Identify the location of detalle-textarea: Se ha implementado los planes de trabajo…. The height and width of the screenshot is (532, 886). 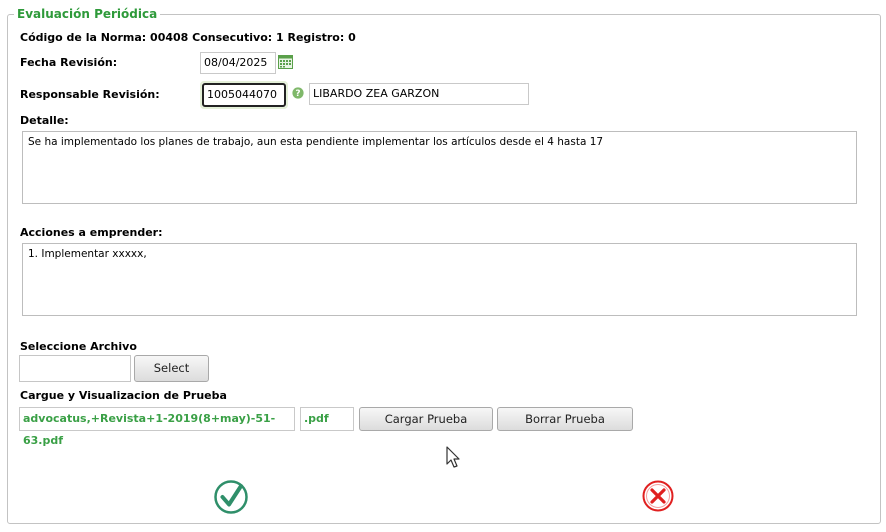
(439, 167).